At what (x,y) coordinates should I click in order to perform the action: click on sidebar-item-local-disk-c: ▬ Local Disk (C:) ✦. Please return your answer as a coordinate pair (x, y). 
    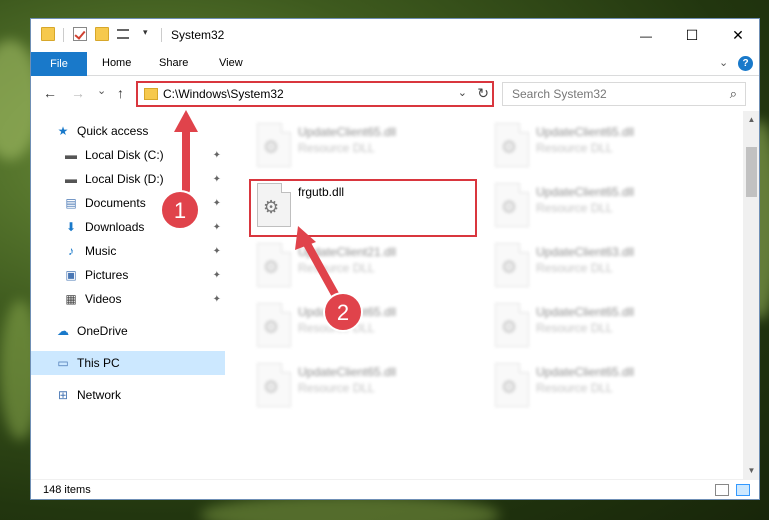
    Looking at the image, I should click on (128, 155).